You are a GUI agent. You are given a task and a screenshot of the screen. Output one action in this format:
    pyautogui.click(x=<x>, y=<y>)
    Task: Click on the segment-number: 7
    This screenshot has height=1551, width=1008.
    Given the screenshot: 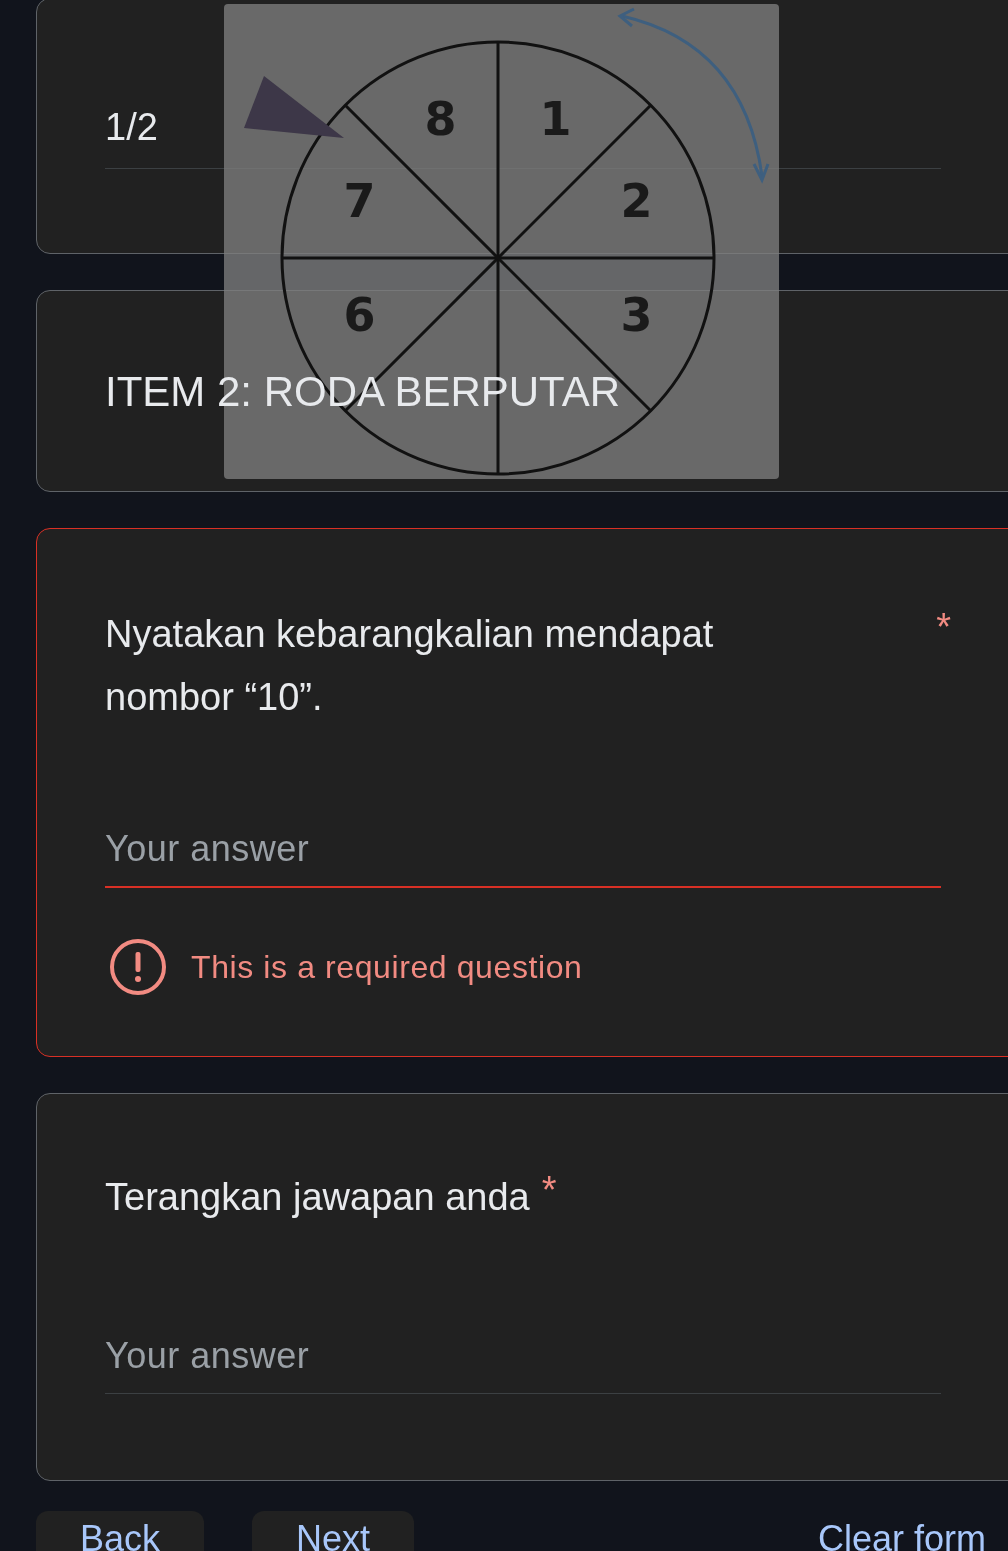 What is the action you would take?
    pyautogui.click(x=359, y=200)
    